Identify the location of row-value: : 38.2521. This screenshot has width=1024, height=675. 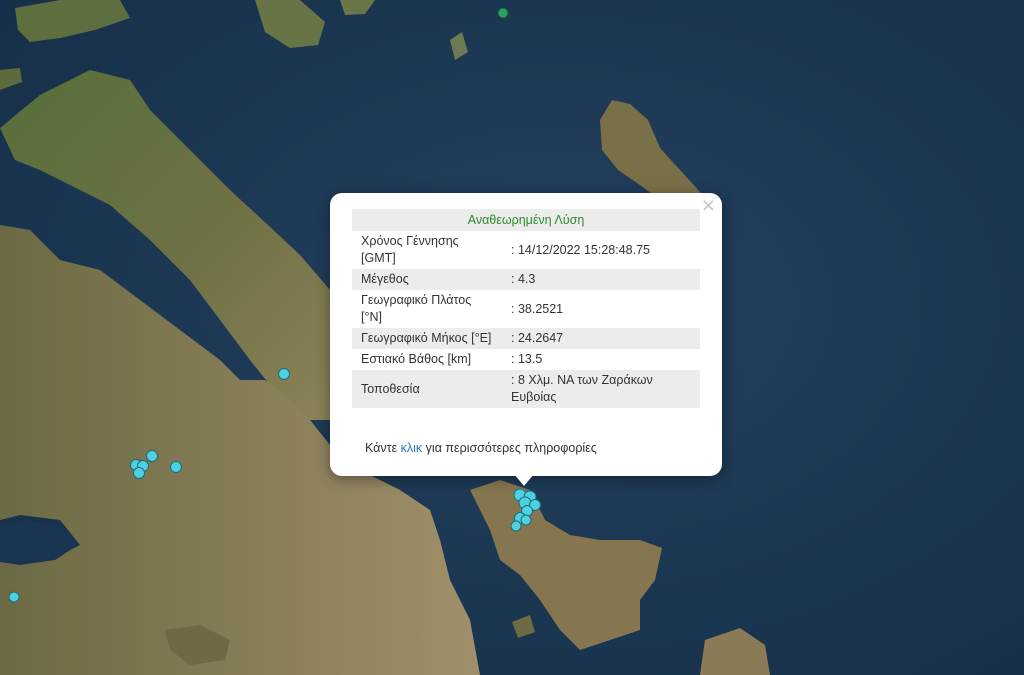
(537, 308).